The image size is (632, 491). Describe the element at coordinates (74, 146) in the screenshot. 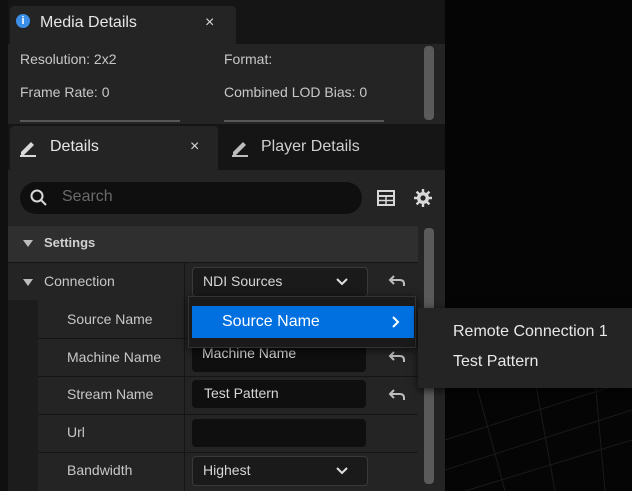

I see `tab-details-label: Details` at that location.